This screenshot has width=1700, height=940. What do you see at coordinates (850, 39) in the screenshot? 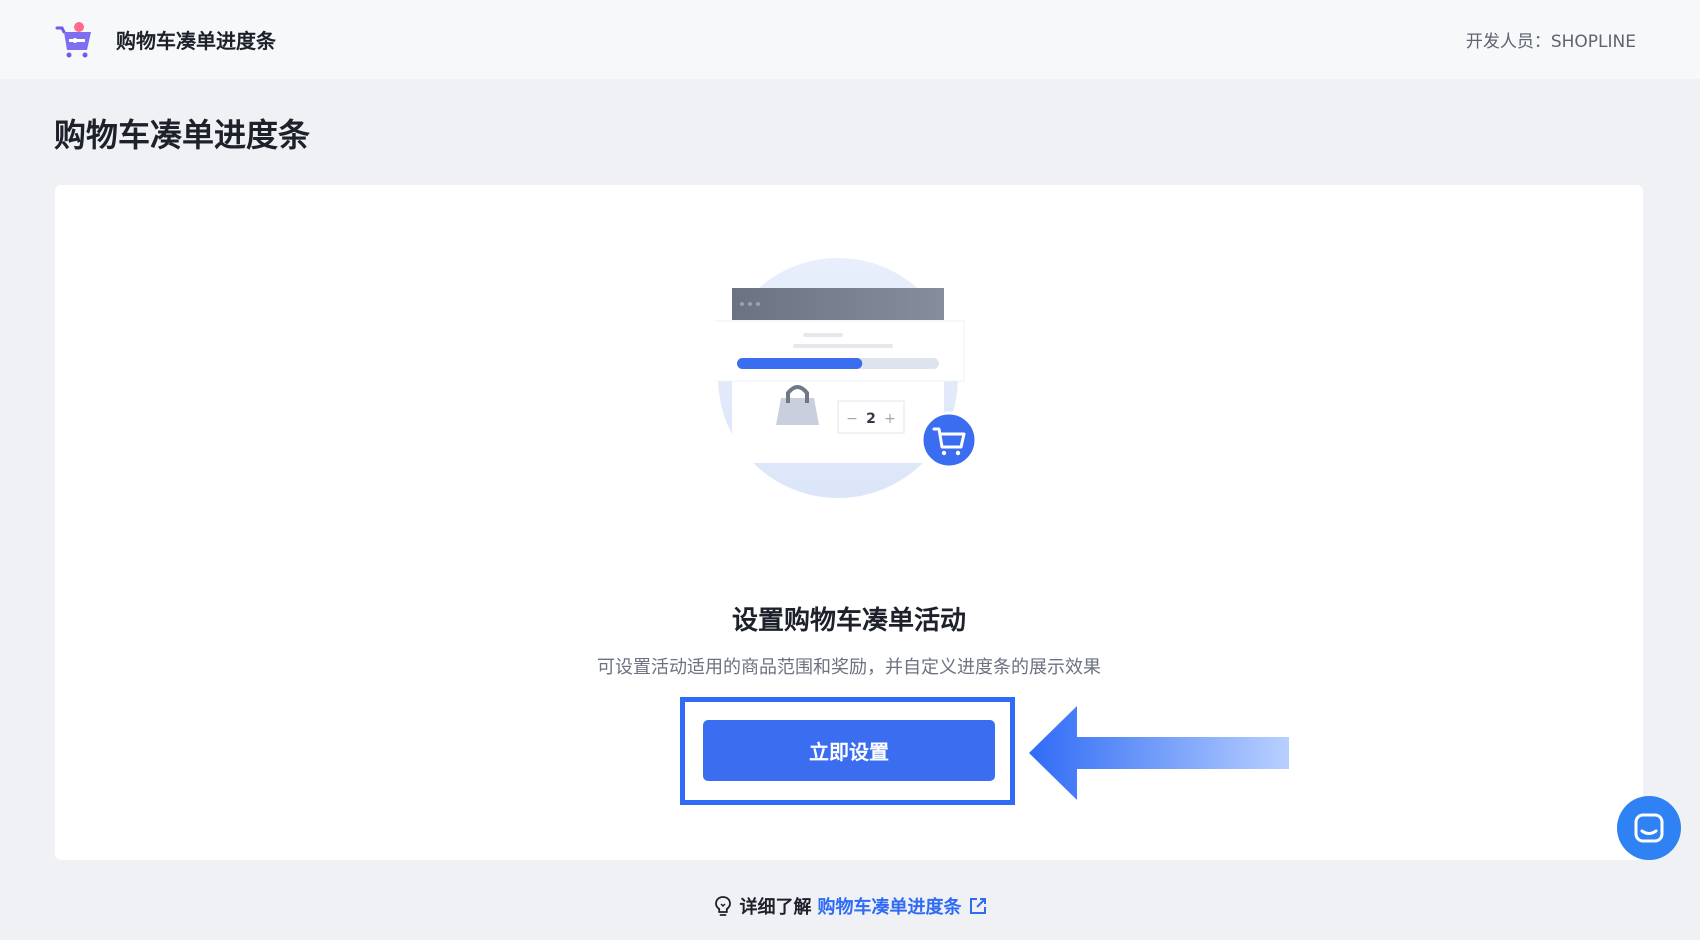
I see `top-bar: 购物车凑单进度条 开发人员：SHOPLINE` at bounding box center [850, 39].